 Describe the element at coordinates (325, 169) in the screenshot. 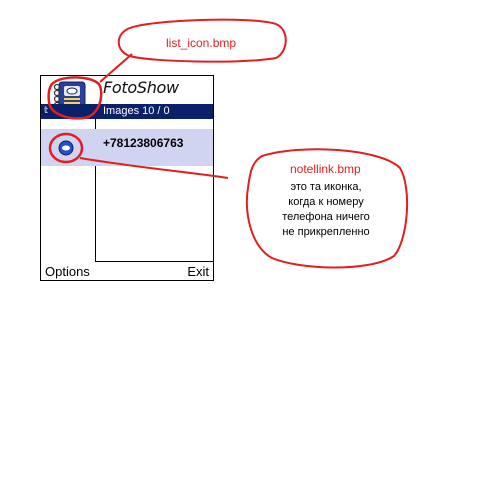

I see `notellink-label: notellink.bmp` at that location.